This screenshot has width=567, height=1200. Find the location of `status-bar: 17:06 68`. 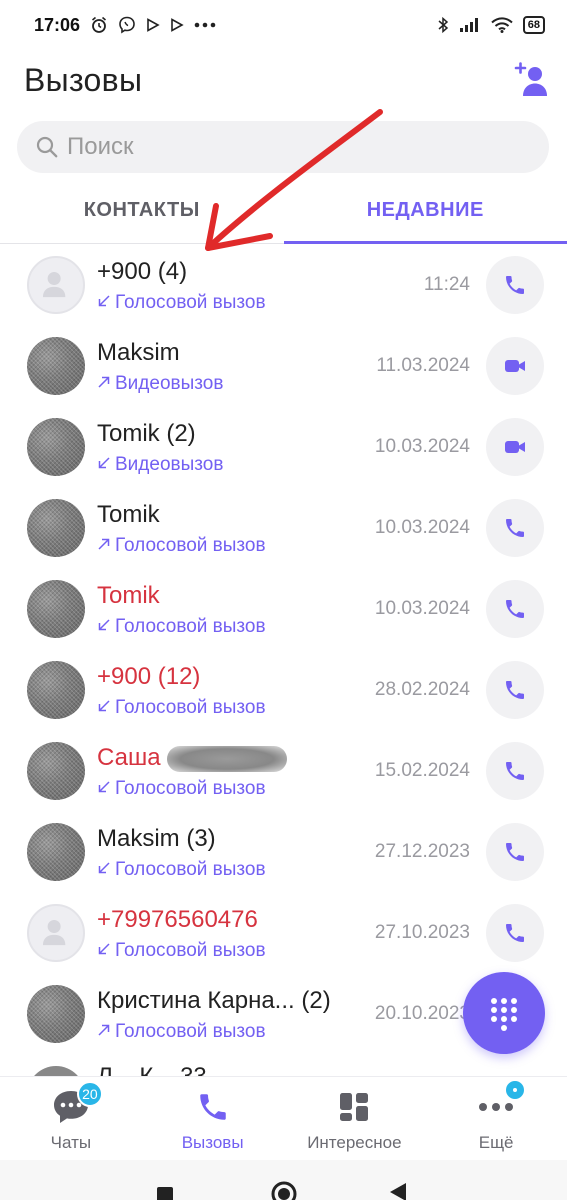

status-bar: 17:06 68 is located at coordinates (283, 25).